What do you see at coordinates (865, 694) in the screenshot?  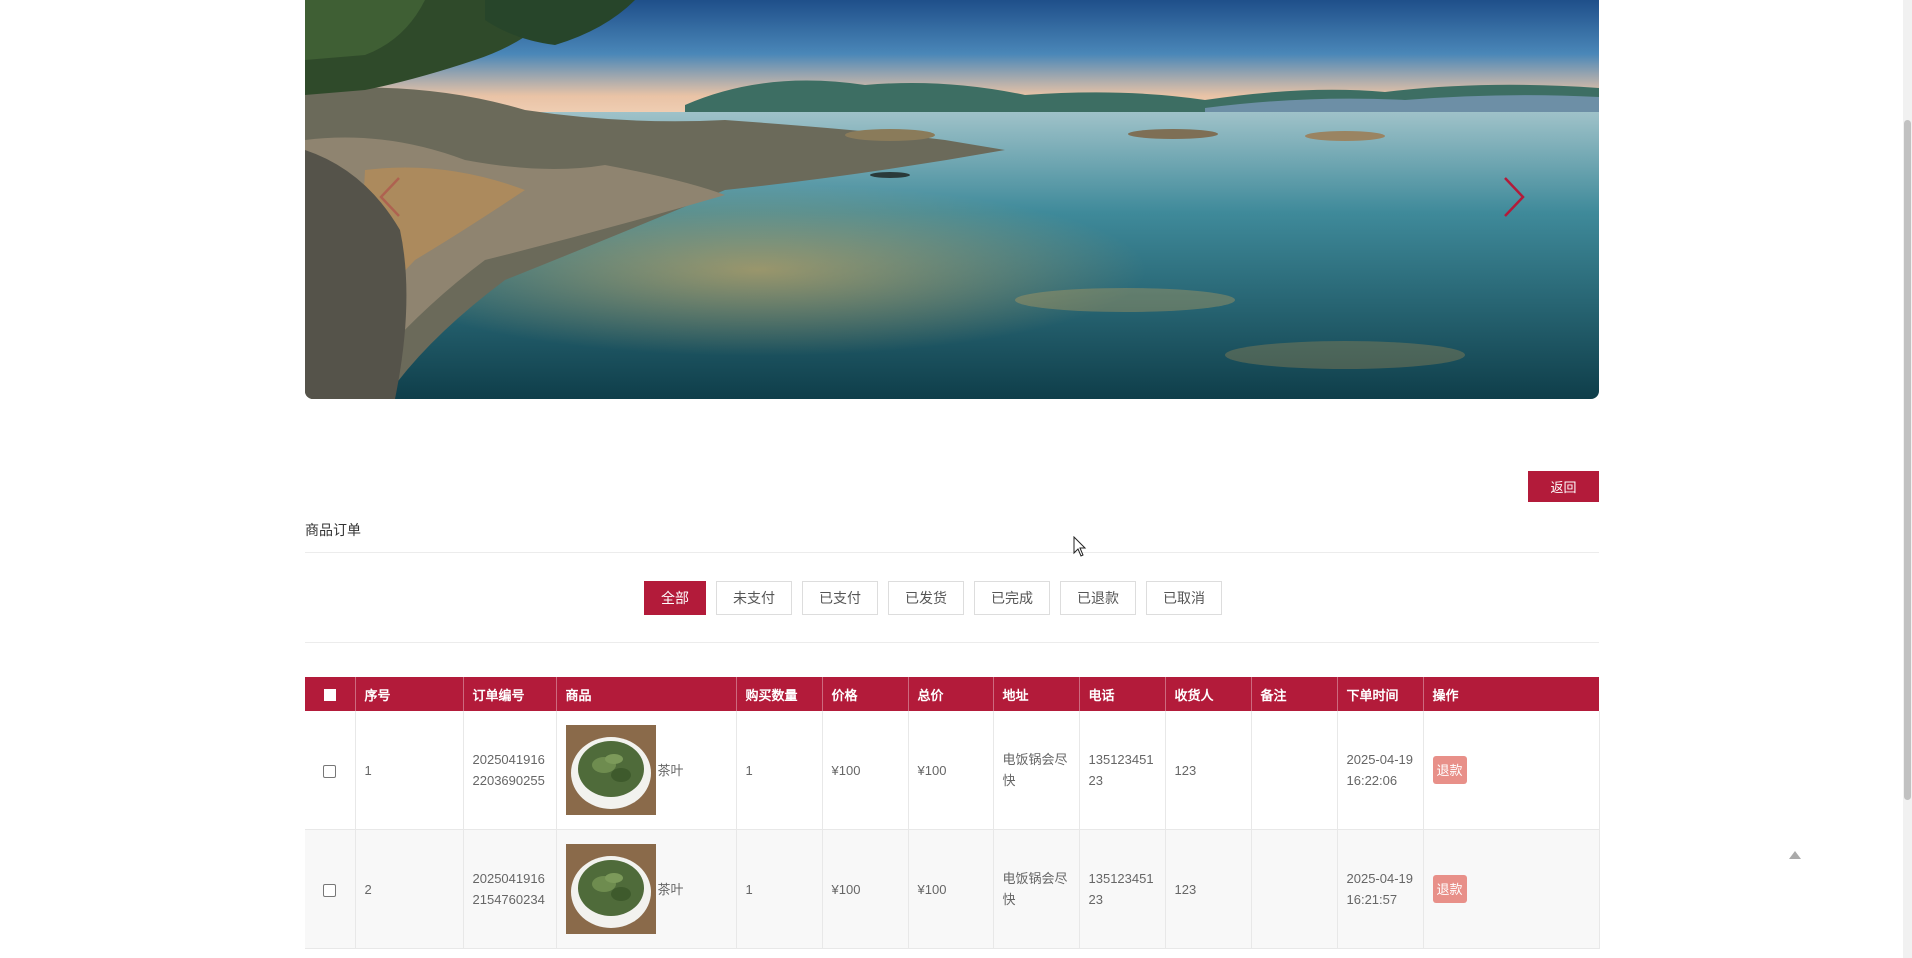 I see `header-price: 价格` at bounding box center [865, 694].